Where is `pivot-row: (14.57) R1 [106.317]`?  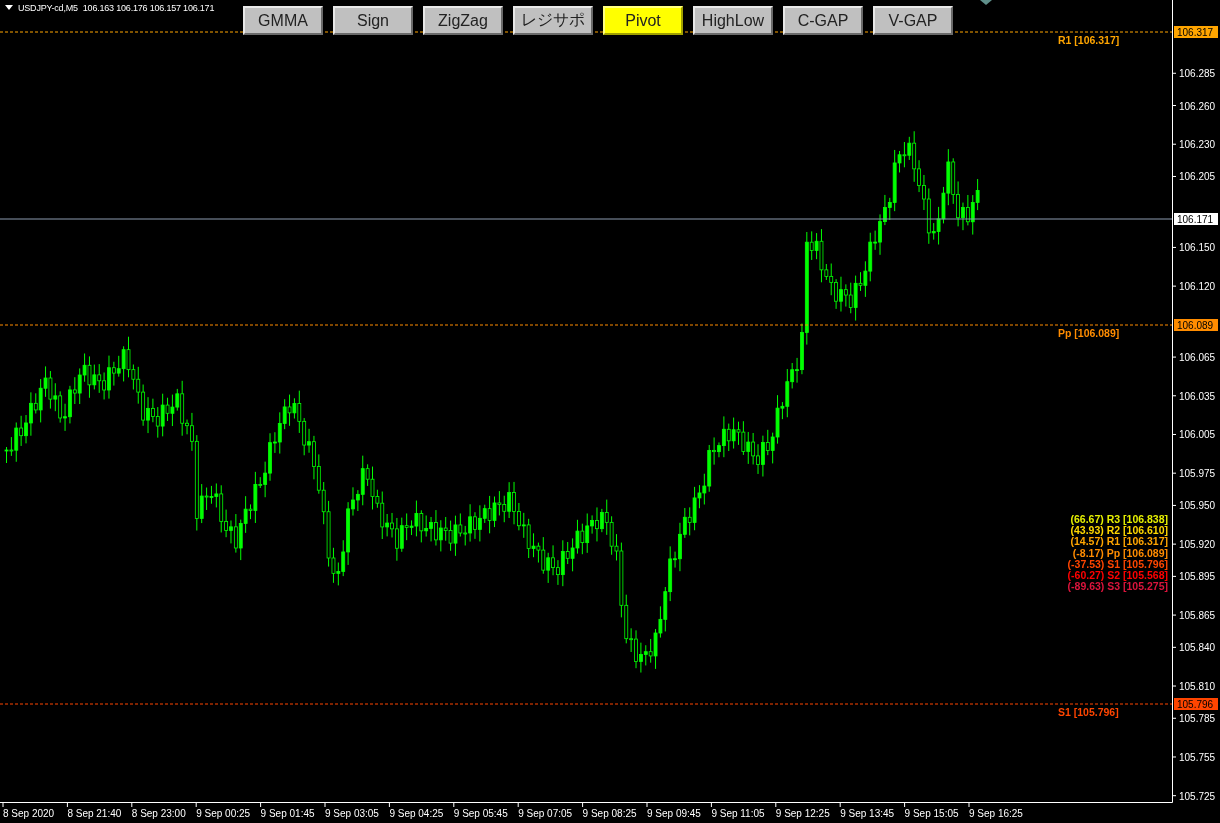
pivot-row: (14.57) R1 [106.317] is located at coordinates (1119, 541).